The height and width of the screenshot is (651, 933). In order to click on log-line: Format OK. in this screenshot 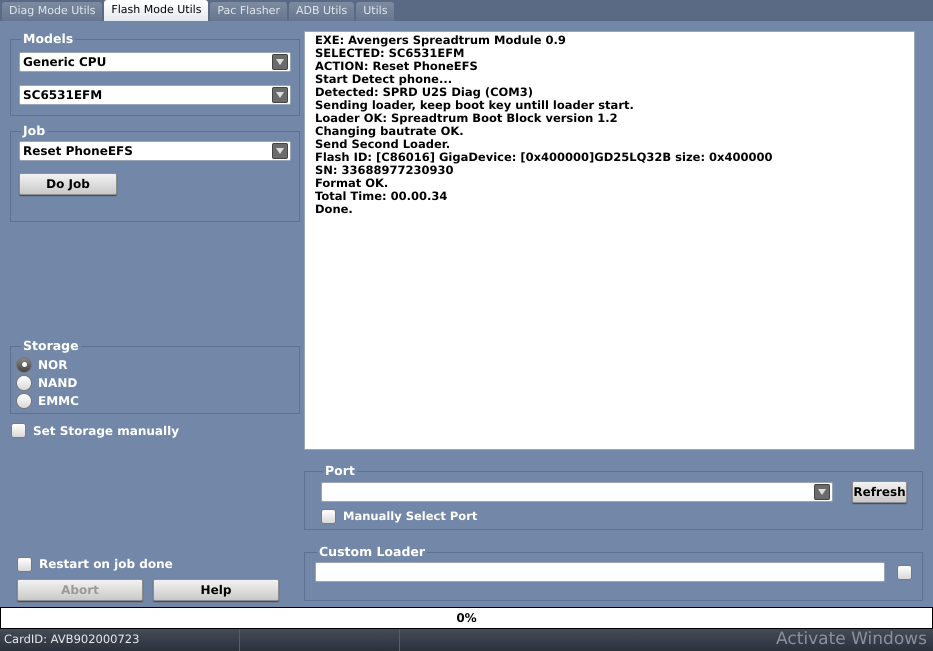, I will do `click(352, 183)`.